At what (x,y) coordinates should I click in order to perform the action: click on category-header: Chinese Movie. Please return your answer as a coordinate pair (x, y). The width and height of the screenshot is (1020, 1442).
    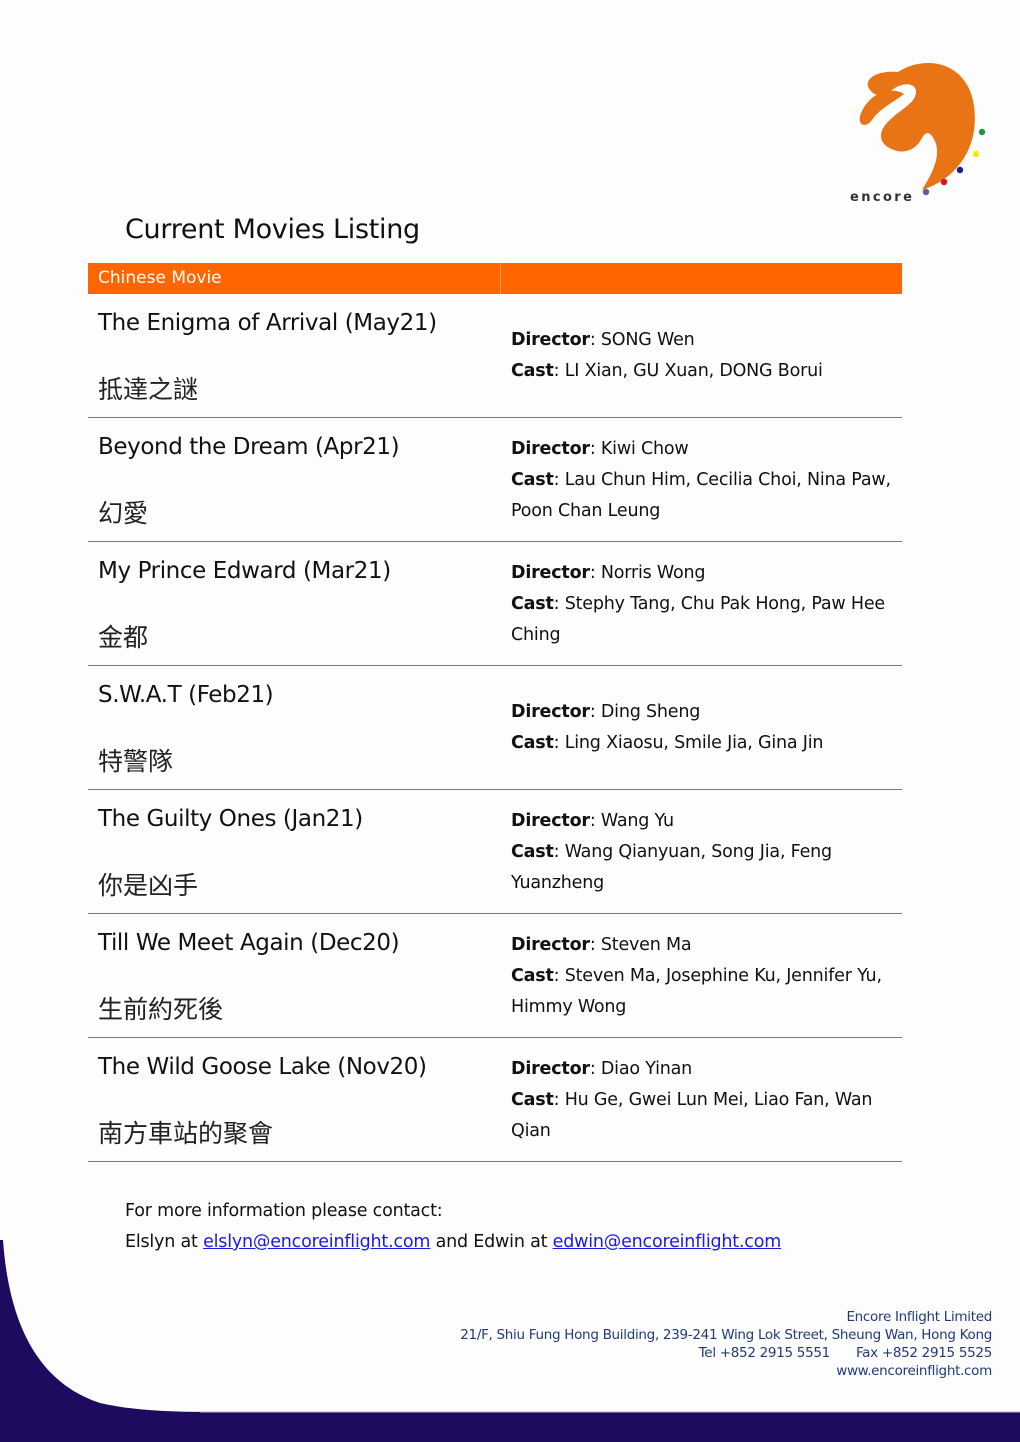
    Looking at the image, I should click on (294, 278).